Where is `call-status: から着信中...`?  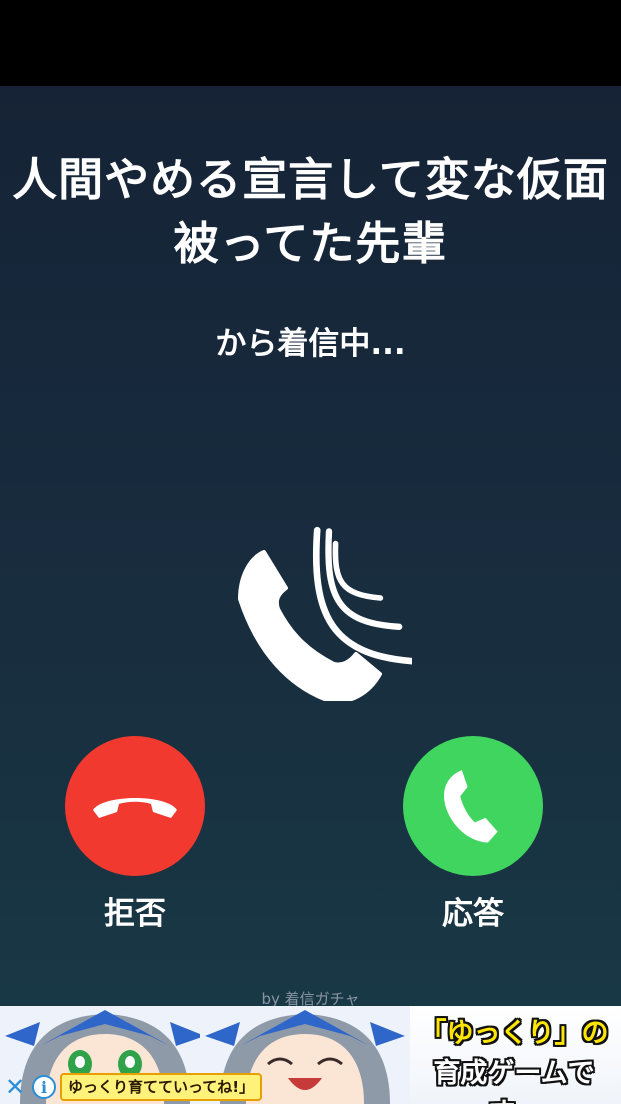 call-status: から着信中... is located at coordinates (310, 344).